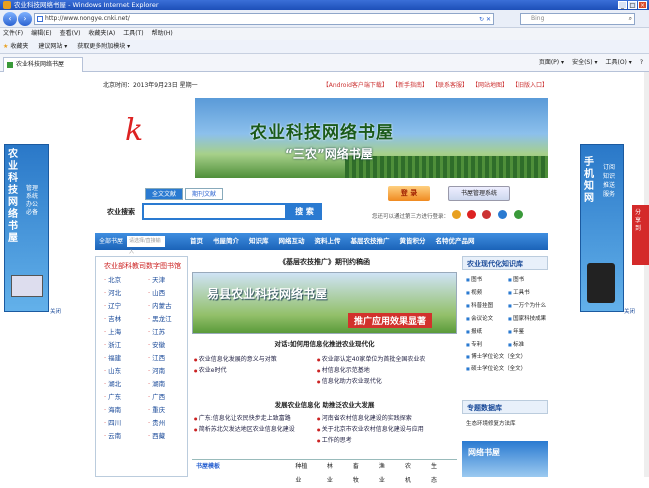 The image size is (649, 488). What do you see at coordinates (254, 370) in the screenshot?
I see `news-item: 农业e时代` at bounding box center [254, 370].